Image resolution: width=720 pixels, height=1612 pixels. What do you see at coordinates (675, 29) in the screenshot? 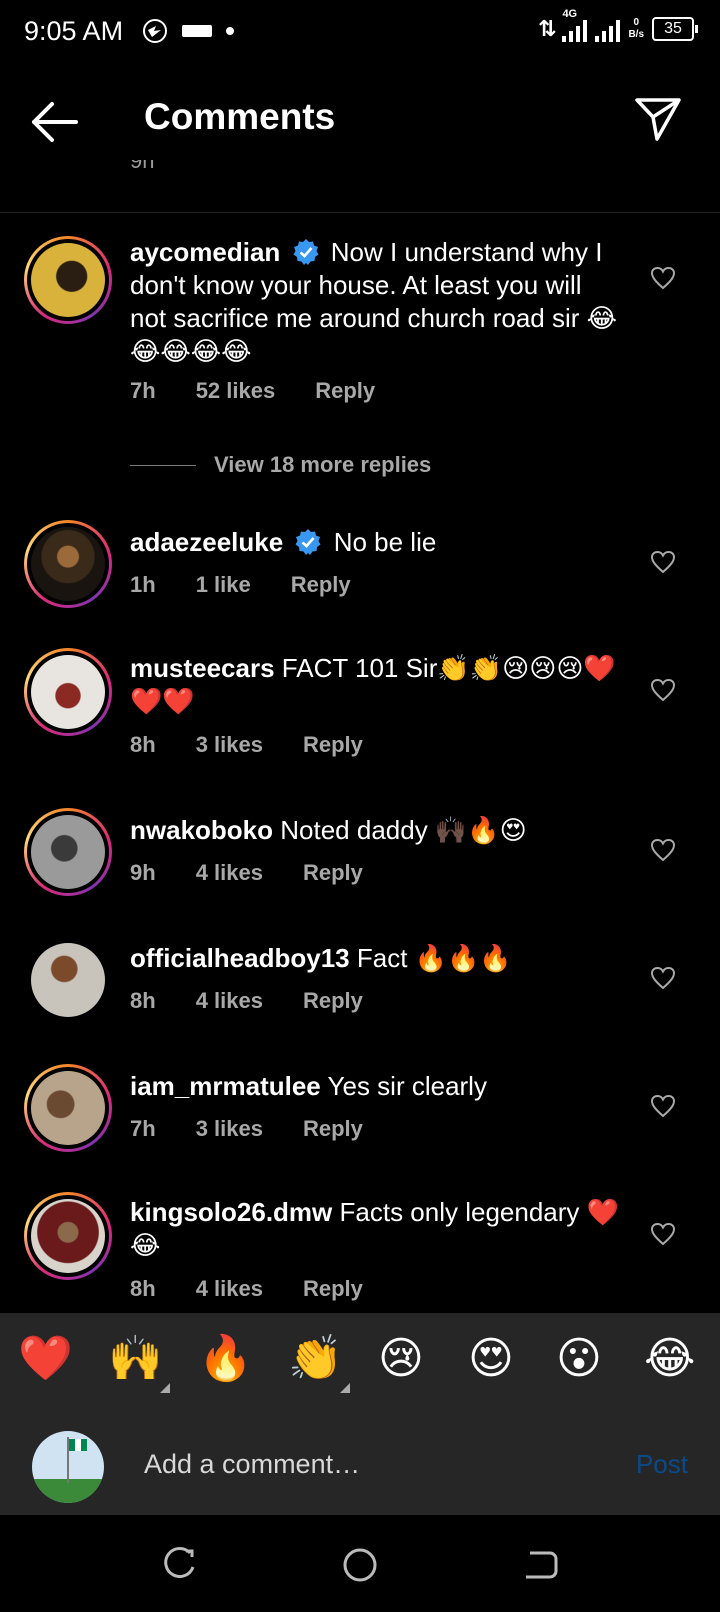
I see `battery-icon: 35` at bounding box center [675, 29].